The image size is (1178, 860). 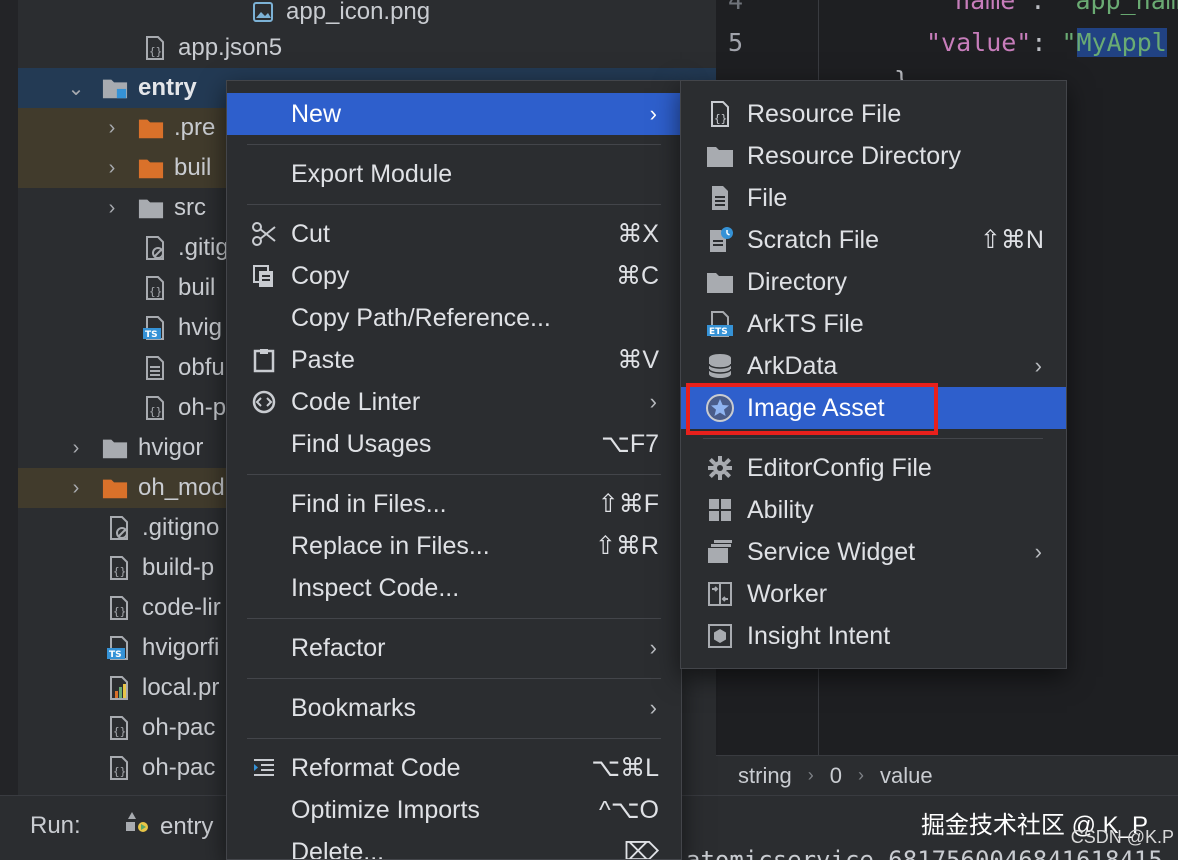 I want to click on breadcrumb-item: 0, so click(x=836, y=776).